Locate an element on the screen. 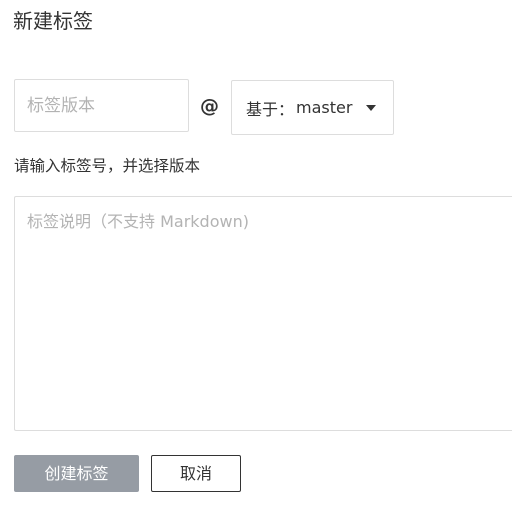  caret-down-icon is located at coordinates (371, 108).